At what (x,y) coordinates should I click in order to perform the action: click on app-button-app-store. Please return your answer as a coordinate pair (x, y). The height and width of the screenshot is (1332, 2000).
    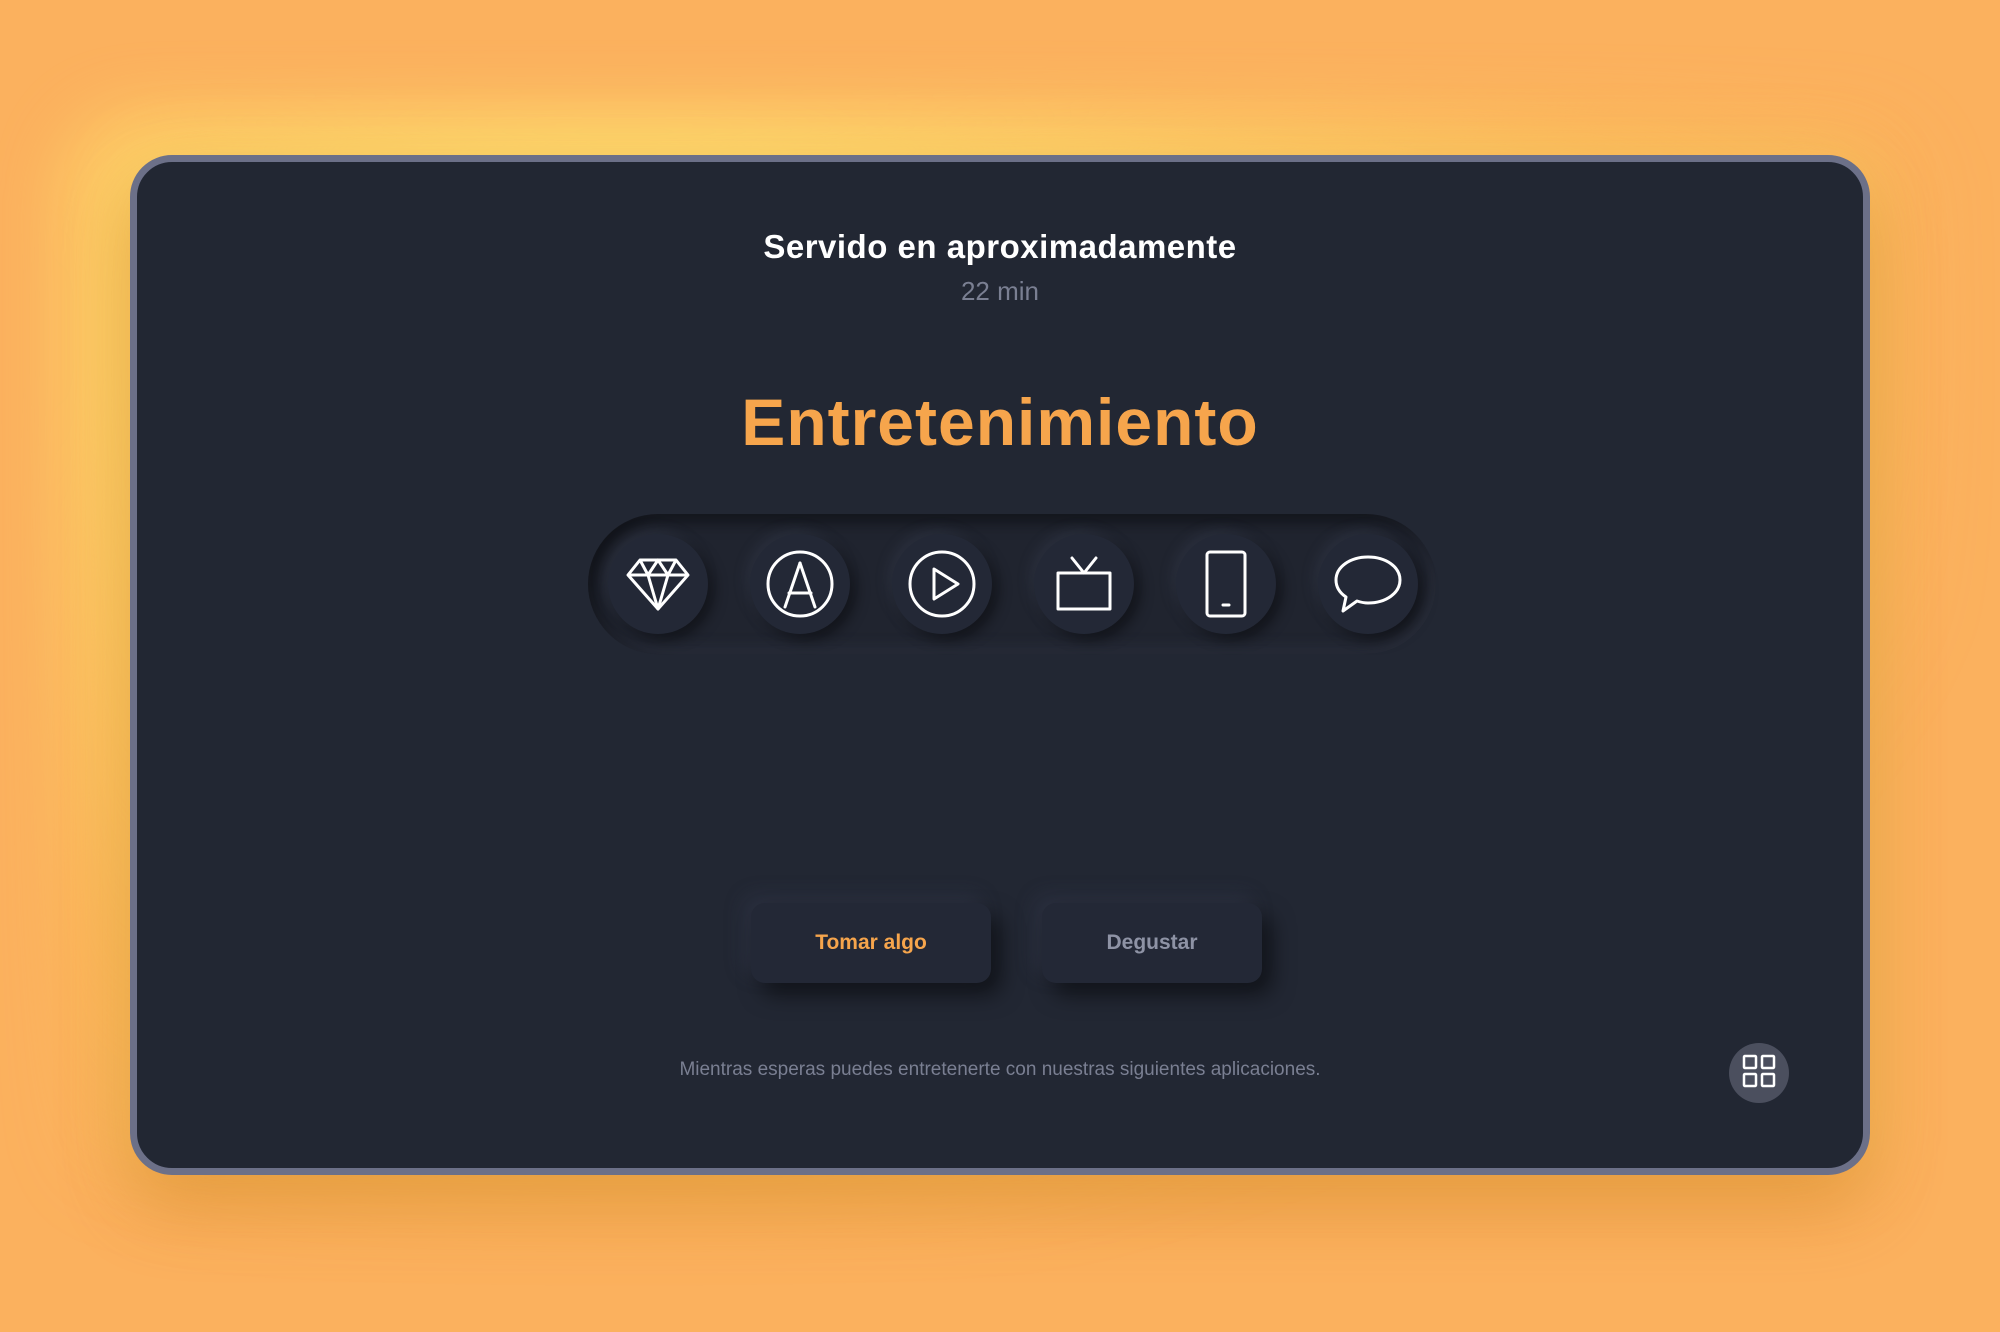
    Looking at the image, I should click on (800, 584).